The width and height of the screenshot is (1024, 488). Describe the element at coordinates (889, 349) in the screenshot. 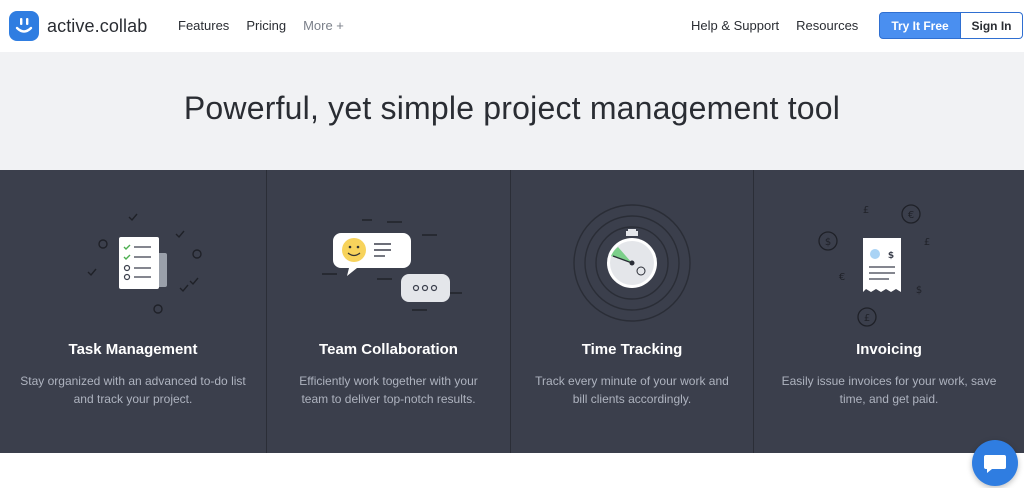

I see `feature-title: Invoicing` at that location.